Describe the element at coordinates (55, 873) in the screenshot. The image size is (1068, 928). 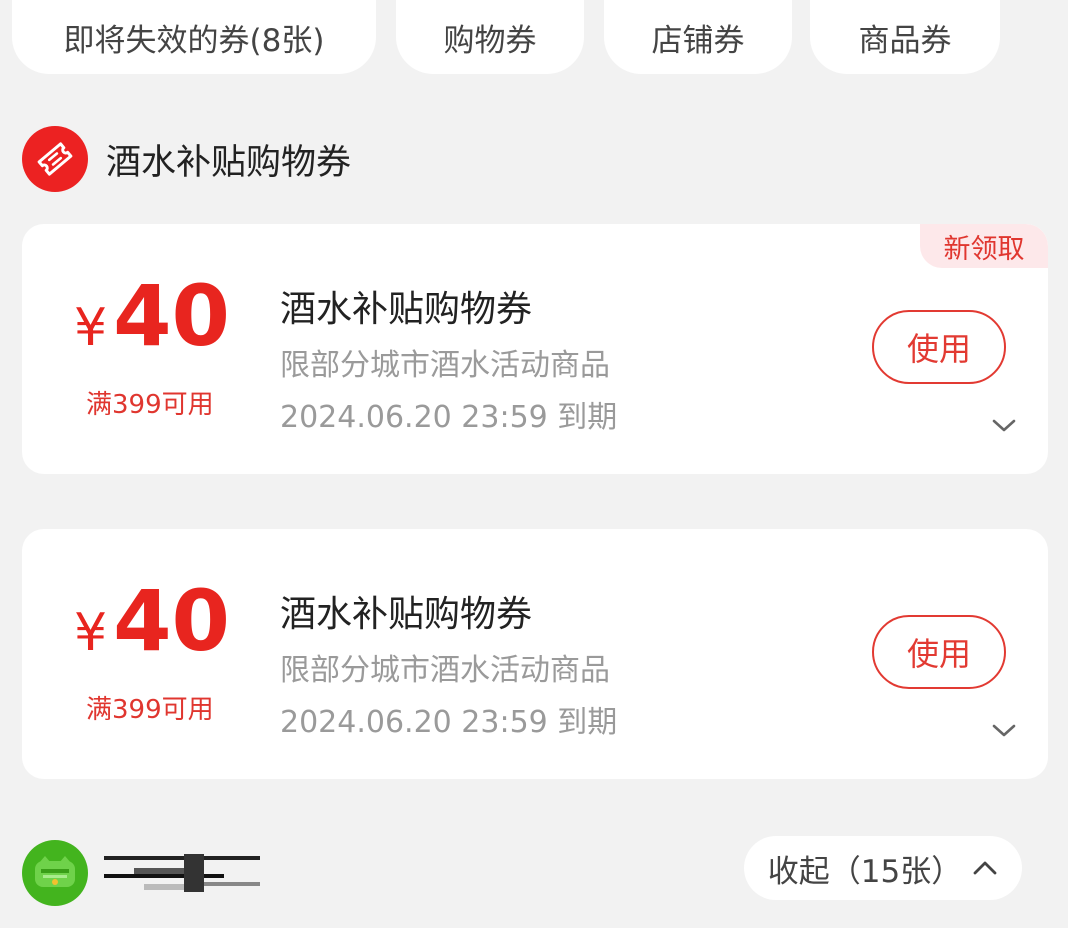
I see `store-logo-icon` at that location.